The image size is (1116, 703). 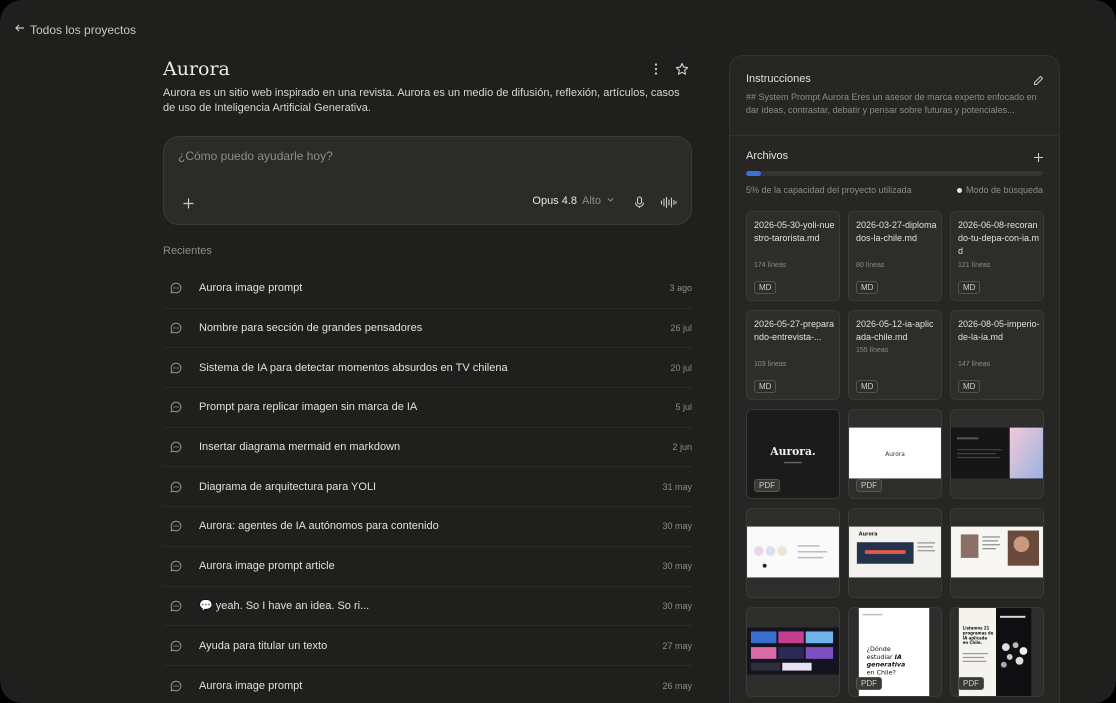 What do you see at coordinates (263, 645) in the screenshot?
I see `recent-chat-title: Ayuda para titular un texto` at bounding box center [263, 645].